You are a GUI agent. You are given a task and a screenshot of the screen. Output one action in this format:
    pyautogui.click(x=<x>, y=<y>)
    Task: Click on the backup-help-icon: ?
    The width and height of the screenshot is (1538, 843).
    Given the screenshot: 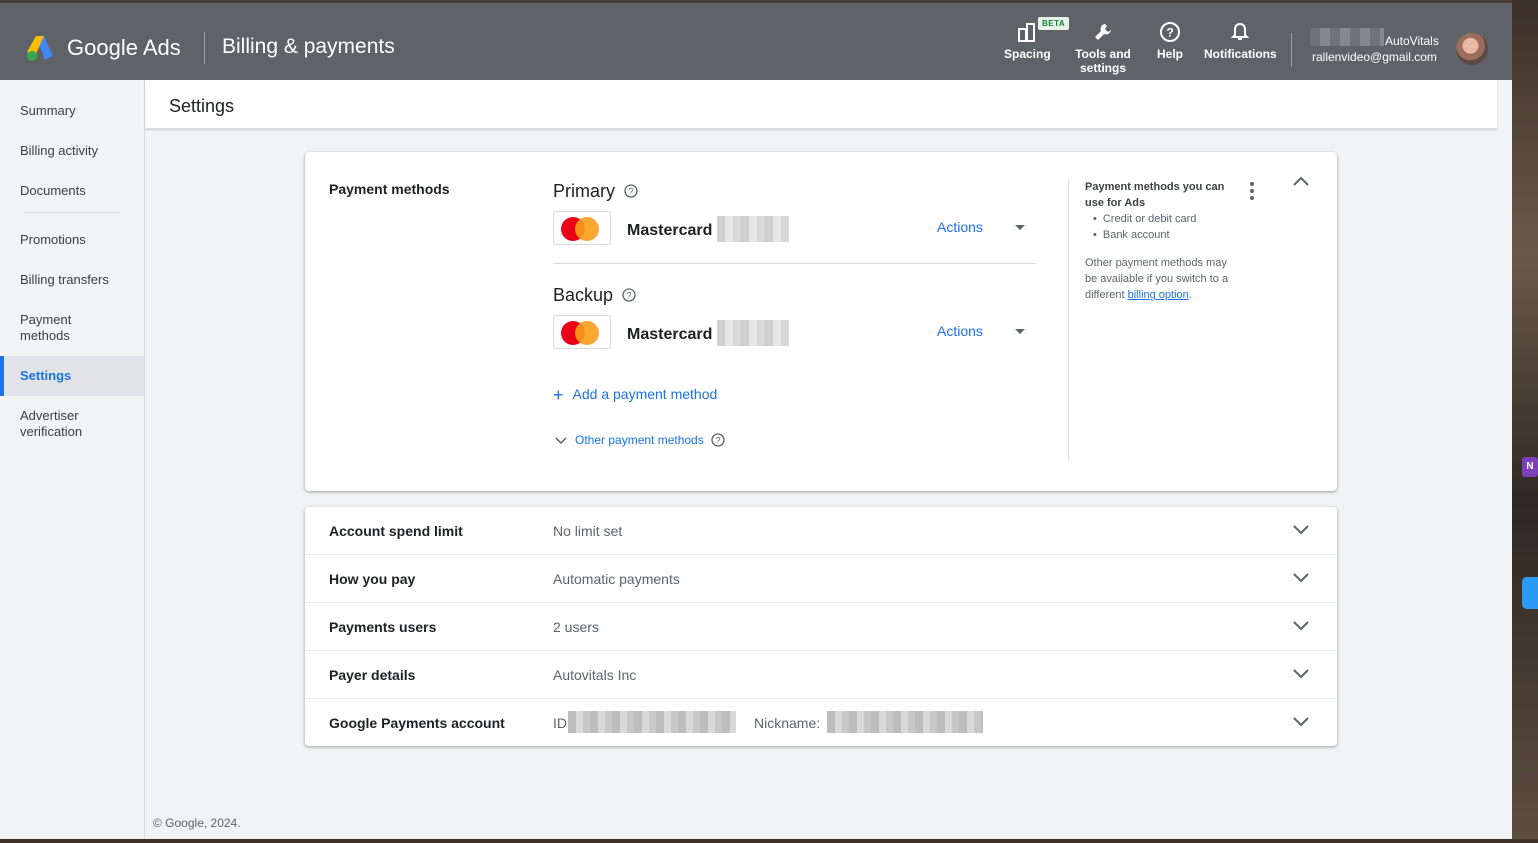 What is the action you would take?
    pyautogui.click(x=629, y=295)
    